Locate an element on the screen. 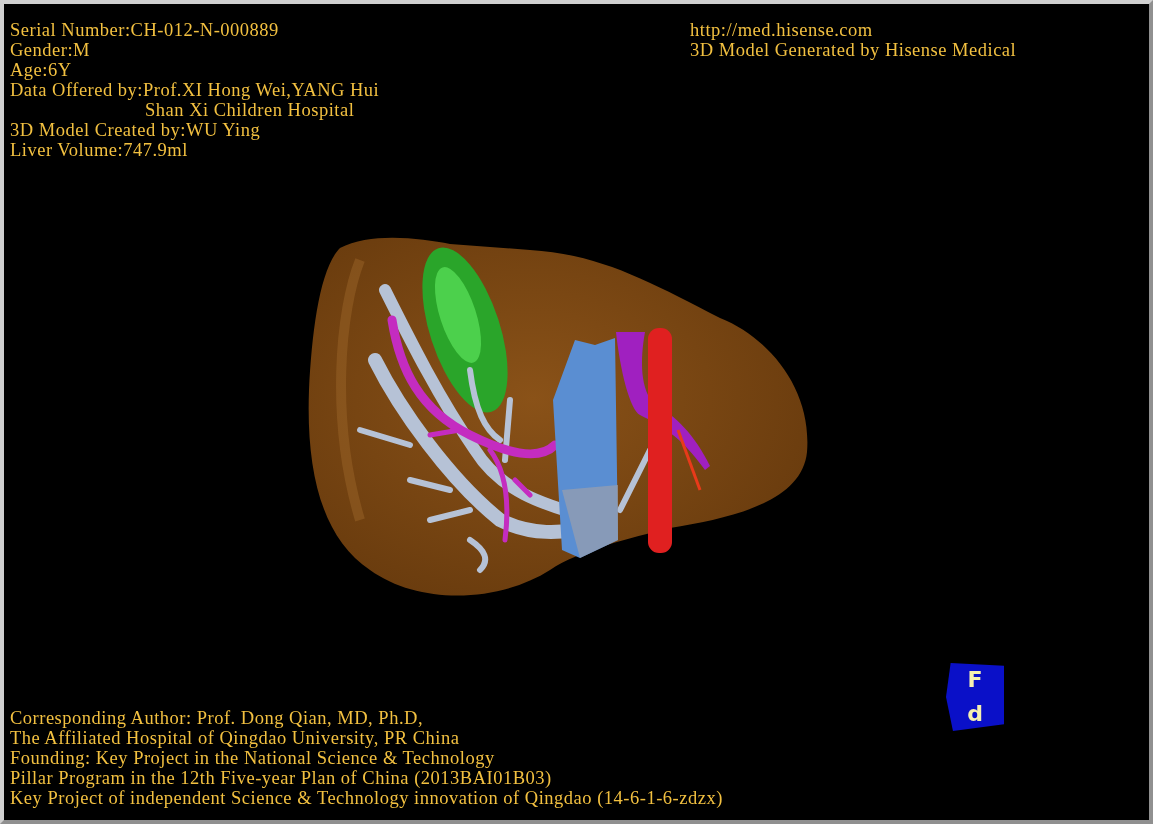 This screenshot has width=1153, height=824. info-text: 3D Model Created by:WU Ying is located at coordinates (135, 130).